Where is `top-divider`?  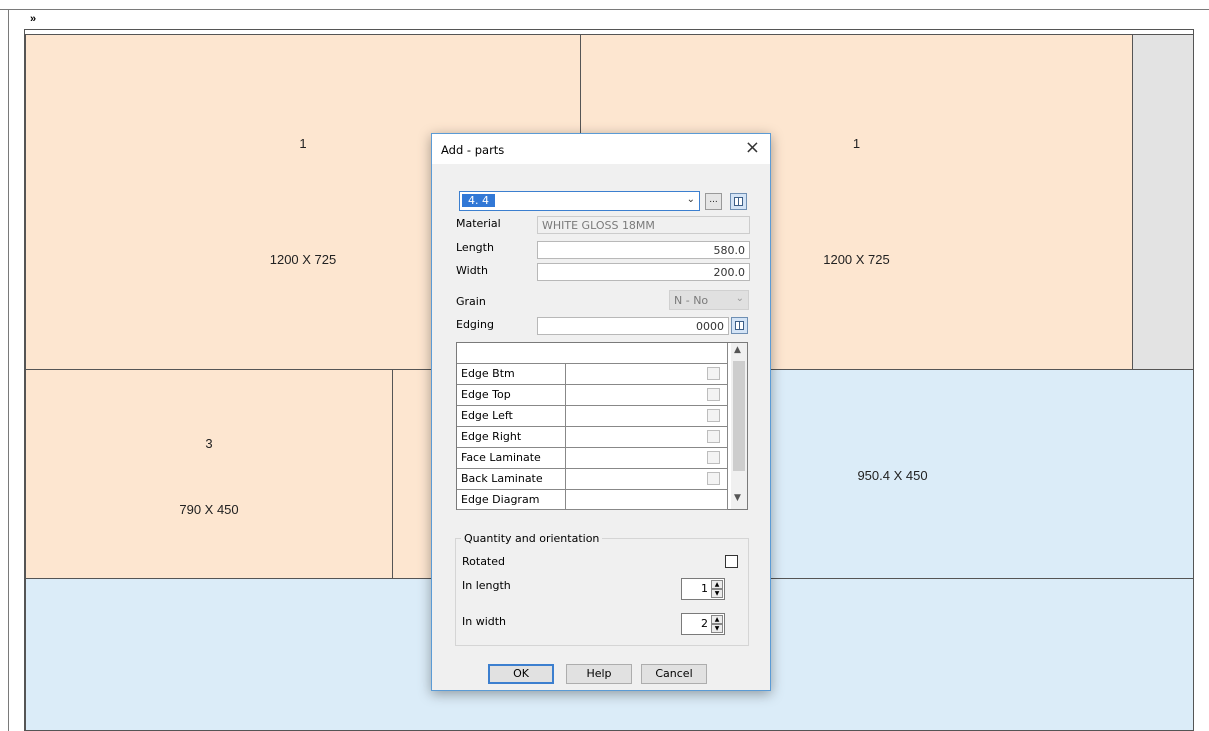
top-divider is located at coordinates (604, 9).